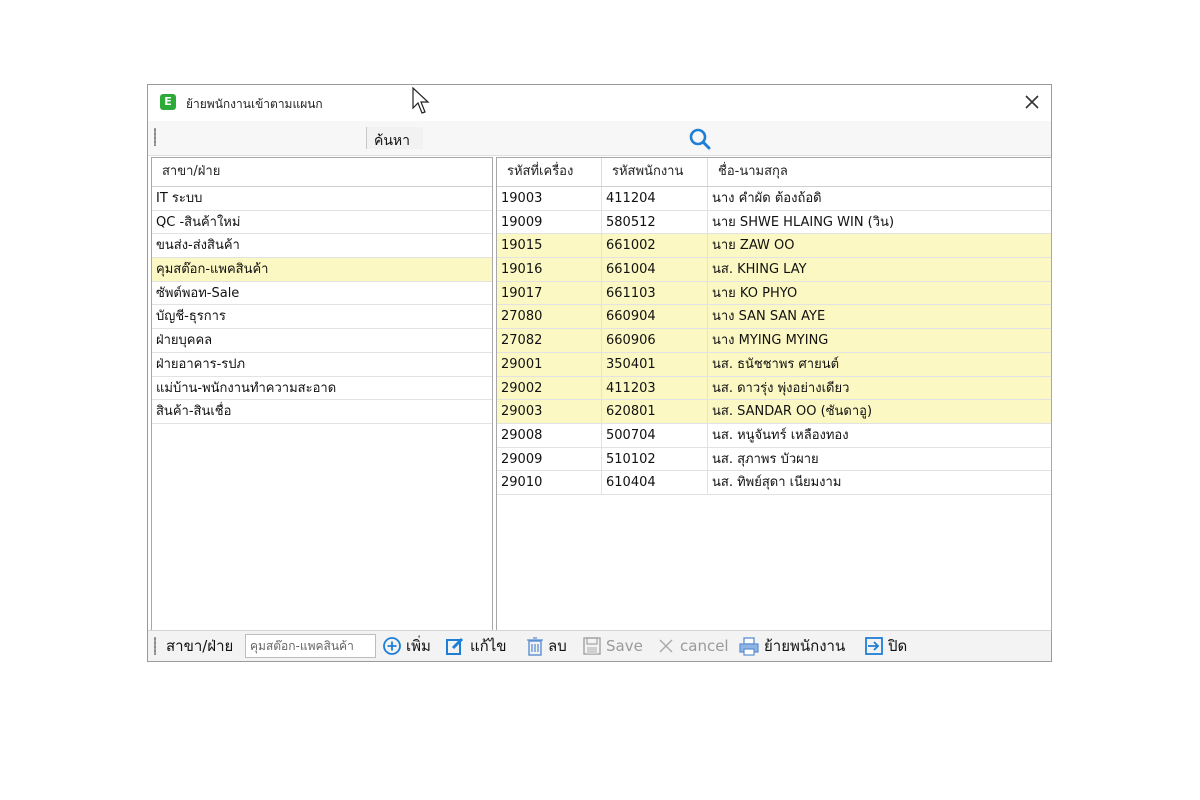  What do you see at coordinates (322, 172) in the screenshot?
I see `column-header-department: สาขา/ฝ่าย` at bounding box center [322, 172].